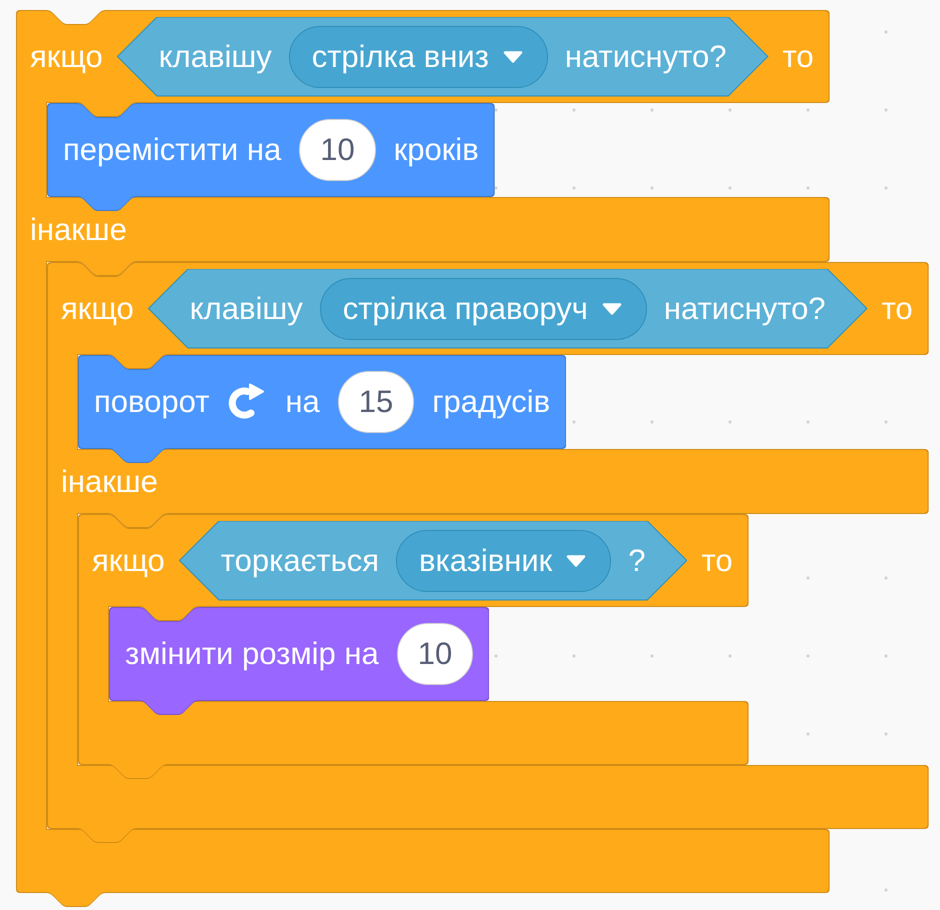  Describe the element at coordinates (376, 402) in the screenshot. I see `number-input: 15` at that location.